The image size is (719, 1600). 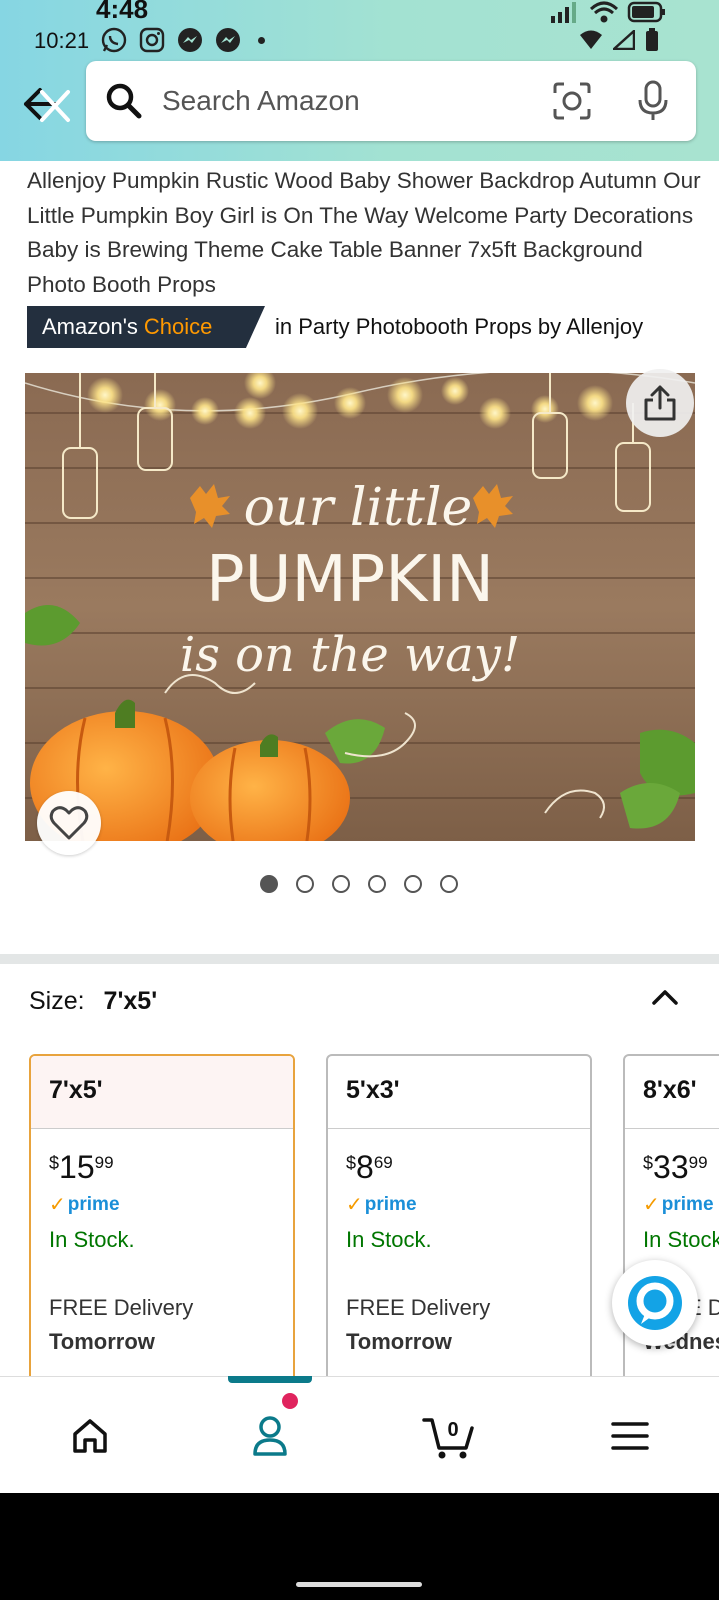 What do you see at coordinates (572, 101) in the screenshot?
I see `camera-scan-icon` at bounding box center [572, 101].